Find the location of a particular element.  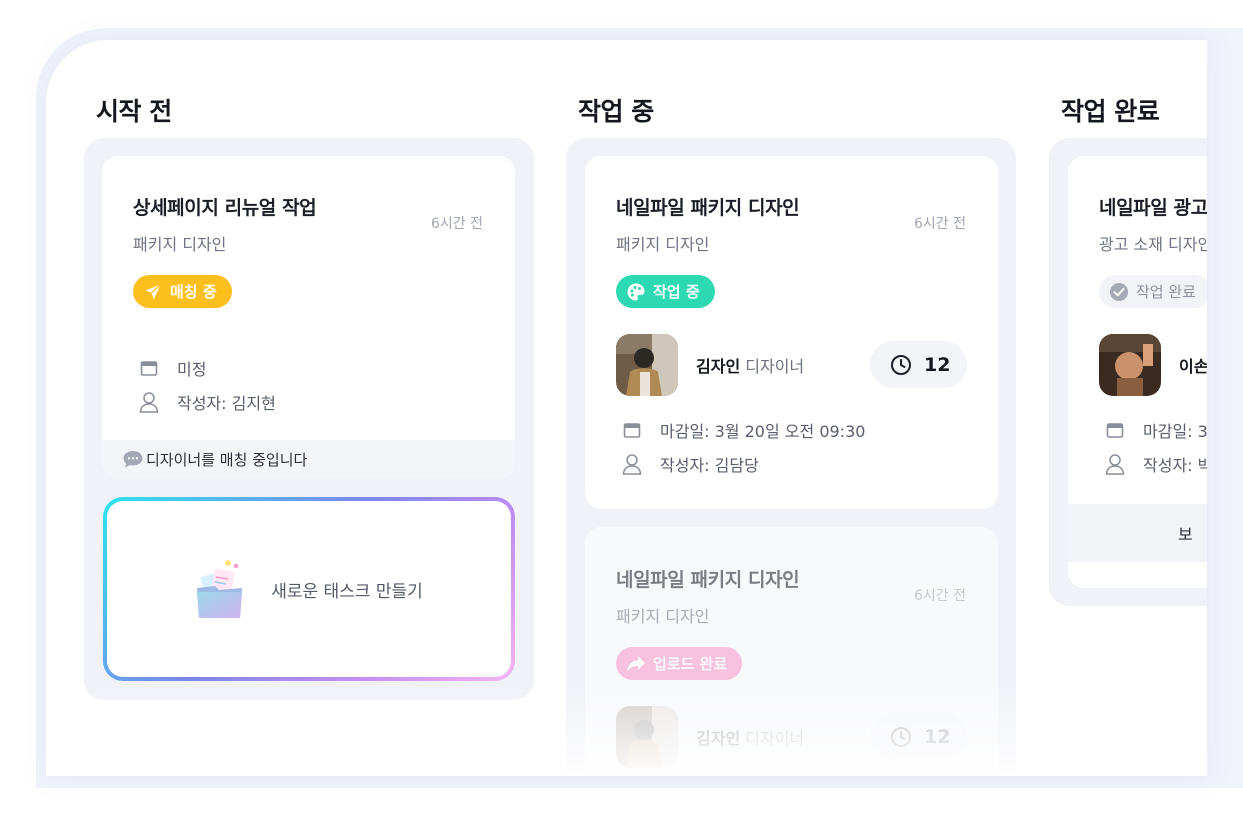

card-deadline-row: 마감일: 3 is located at coordinates (1156, 430).